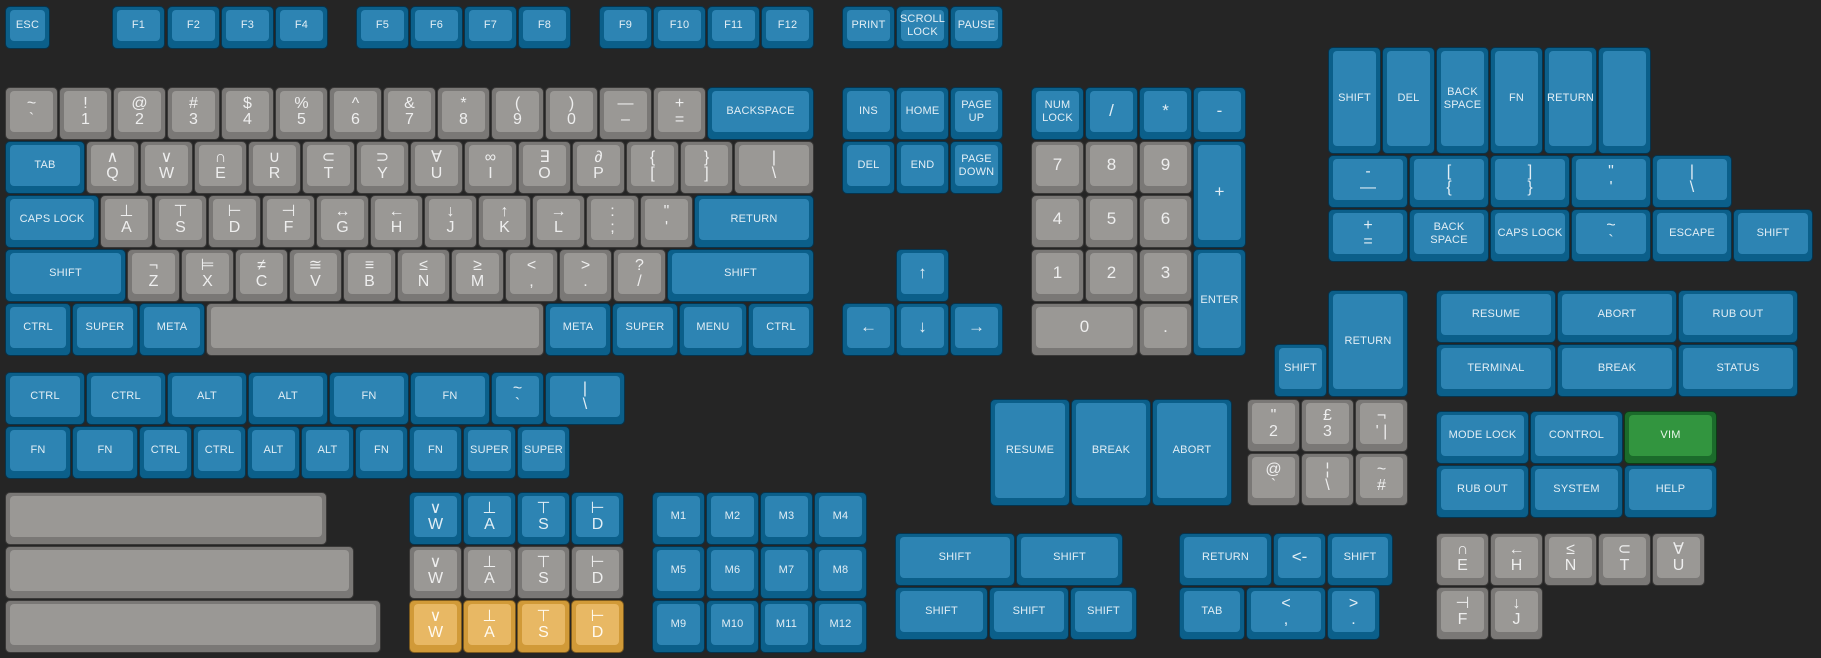 This screenshot has height=658, width=1821. I want to click on key-t: ⊂ T, so click(328, 167).